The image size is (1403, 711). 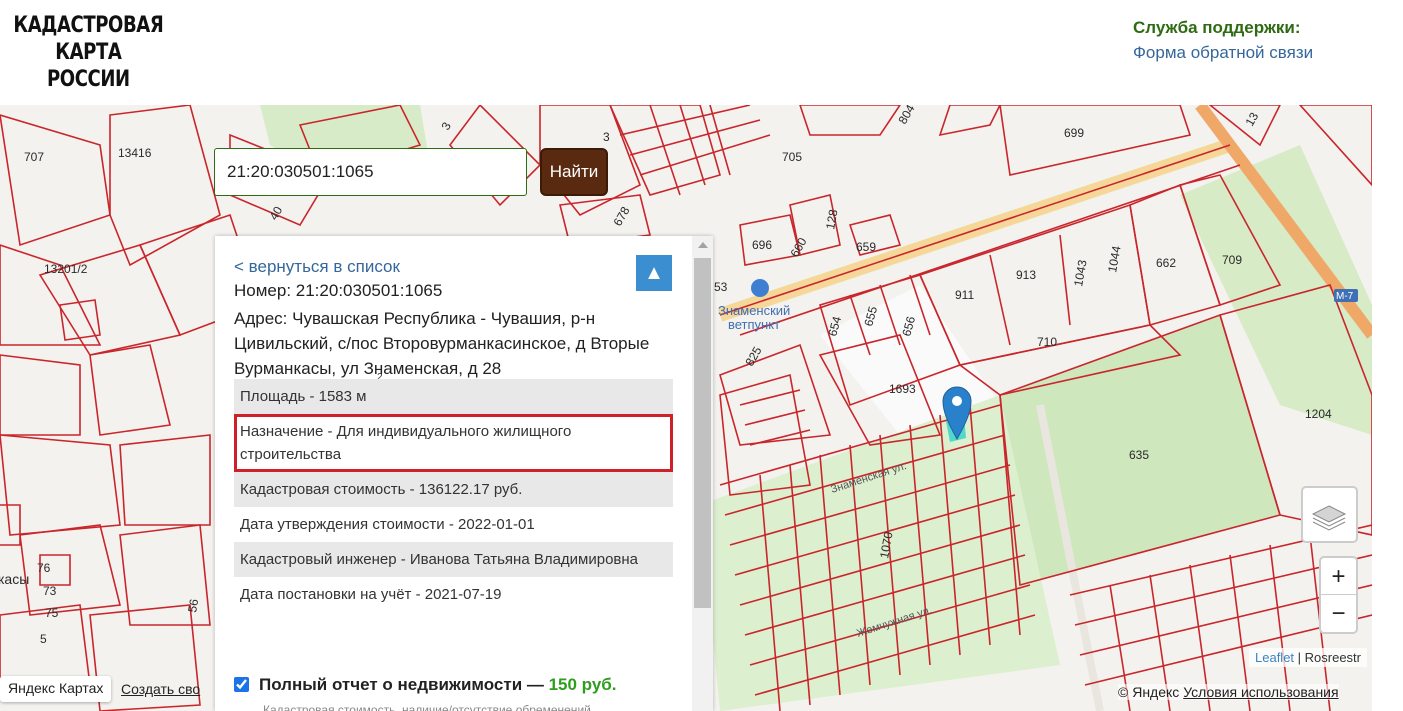 I want to click on parcel-label: 707, so click(x=34, y=157).